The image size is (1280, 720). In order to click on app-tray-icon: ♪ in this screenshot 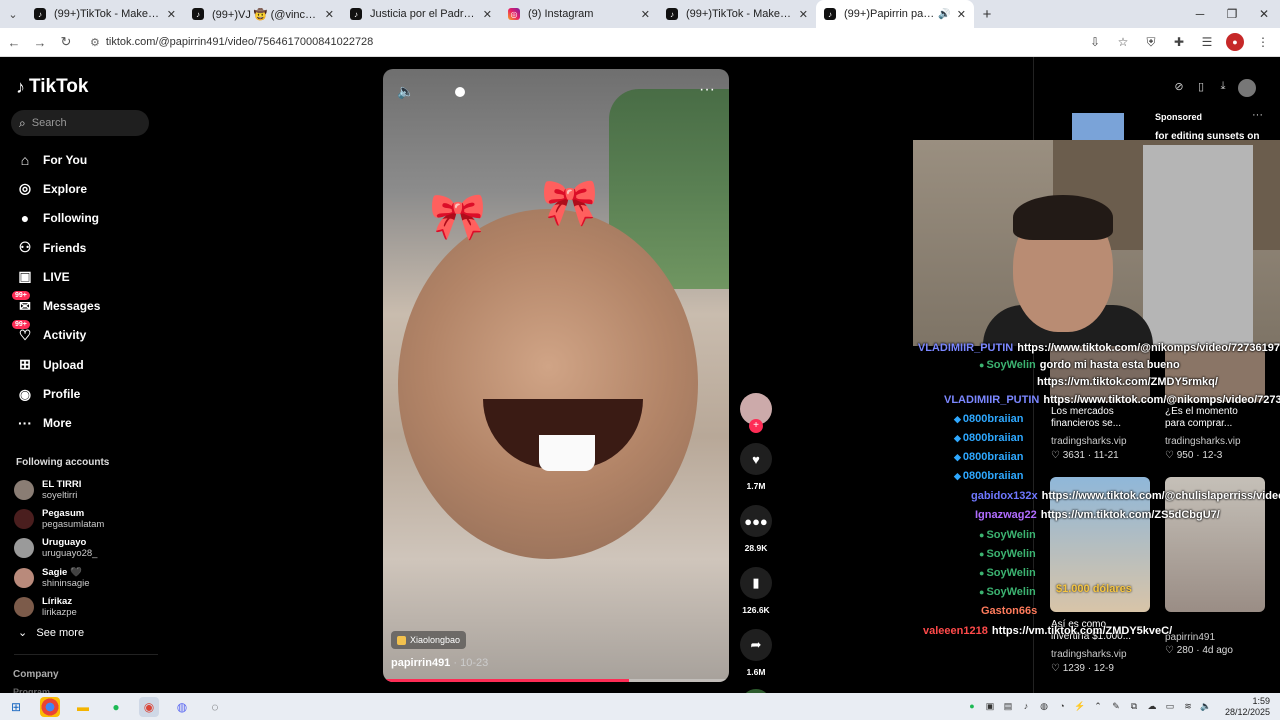, I will do `click(1026, 706)`.